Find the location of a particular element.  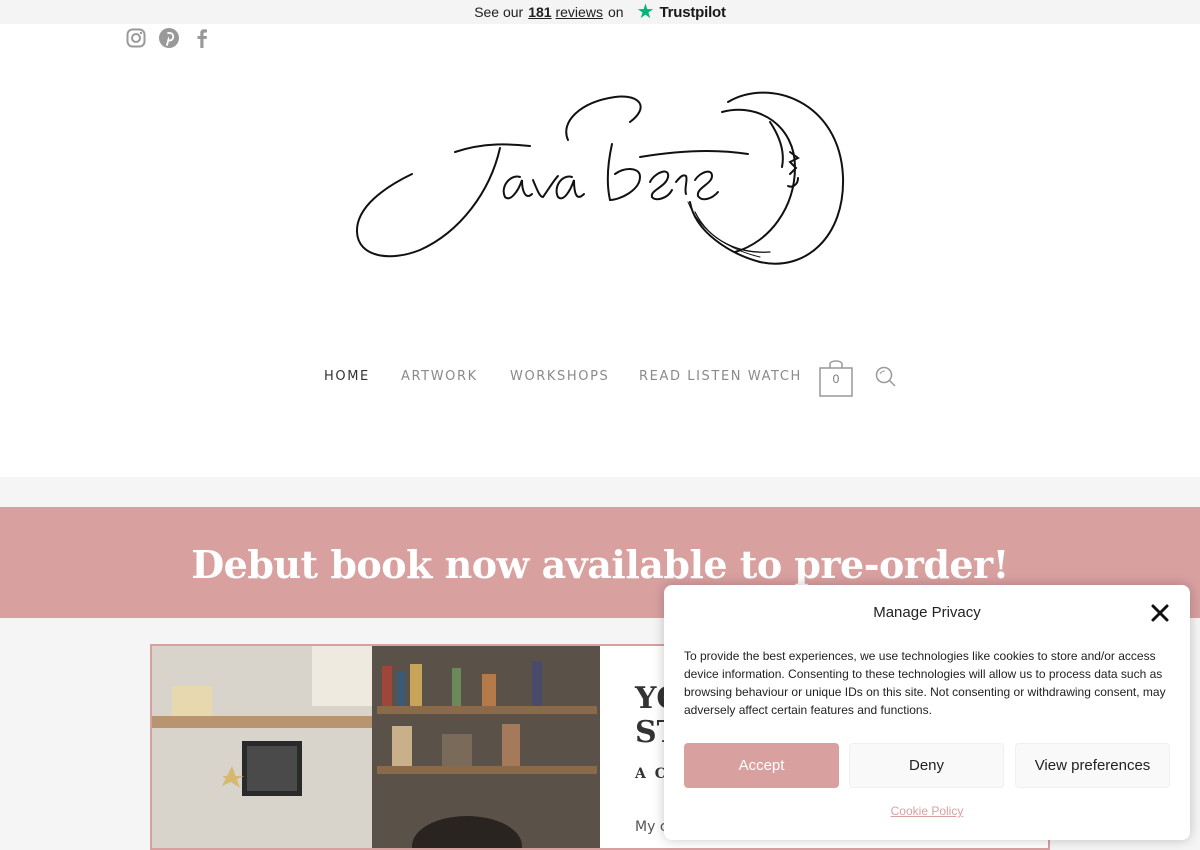

facebook-icon is located at coordinates (202, 38).